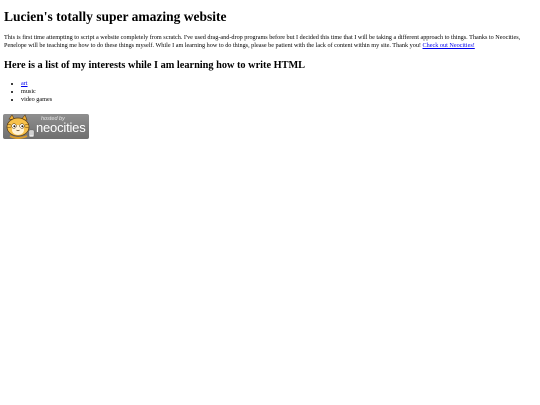 The image size is (540, 405). What do you see at coordinates (37, 99) in the screenshot?
I see `interest-video-games: video games` at bounding box center [37, 99].